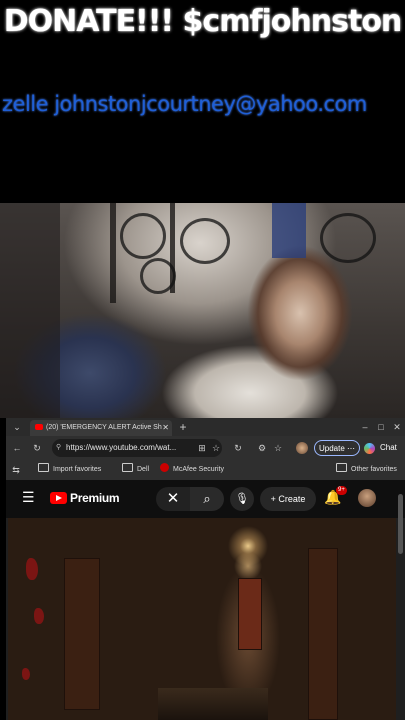 The image size is (405, 720). What do you see at coordinates (104, 427) in the screenshot?
I see `tab-title: (20) 'EMERGENCY ALERT Active Sh` at bounding box center [104, 427].